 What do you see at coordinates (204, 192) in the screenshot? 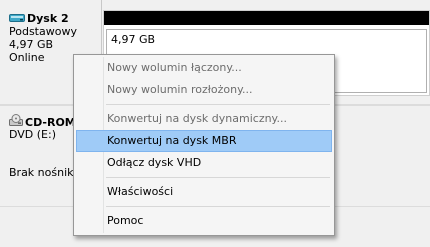
I see `menu-item-properties: Właściwości` at bounding box center [204, 192].